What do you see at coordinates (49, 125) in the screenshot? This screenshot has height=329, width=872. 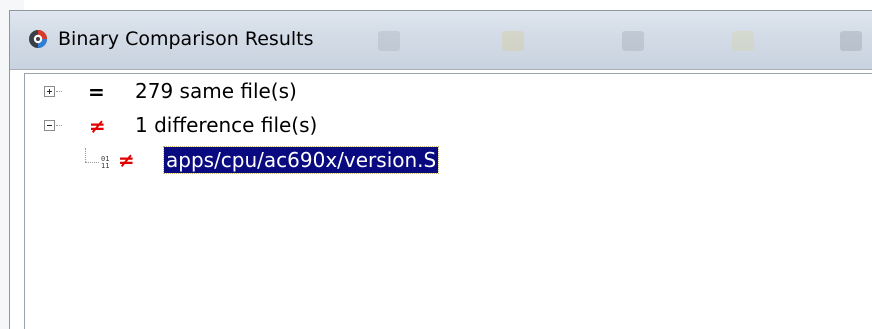 I see `collapse-toggle-difference-files` at bounding box center [49, 125].